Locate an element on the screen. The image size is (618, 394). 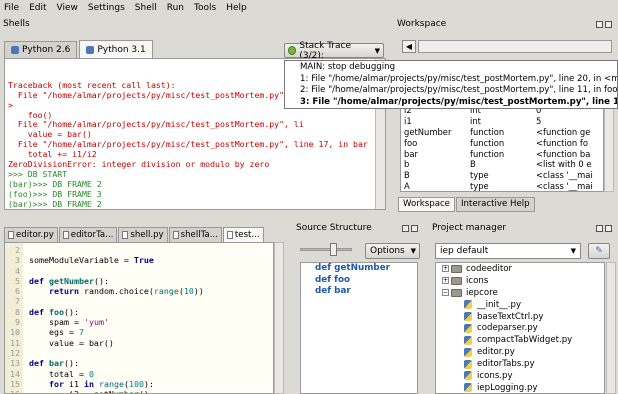
menu-settings: Settings is located at coordinates (106, 8).